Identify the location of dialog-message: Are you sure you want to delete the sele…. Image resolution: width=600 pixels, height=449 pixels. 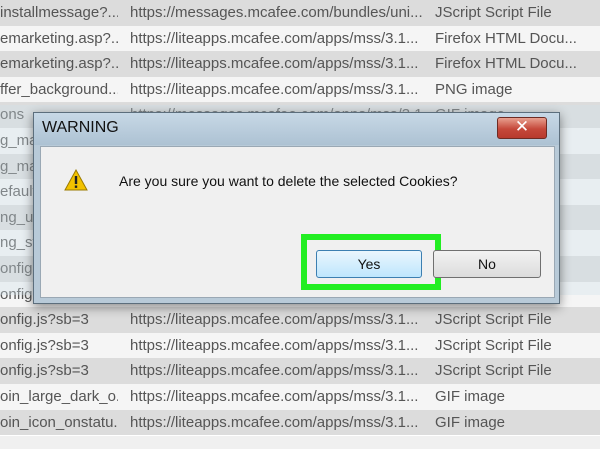
(288, 181).